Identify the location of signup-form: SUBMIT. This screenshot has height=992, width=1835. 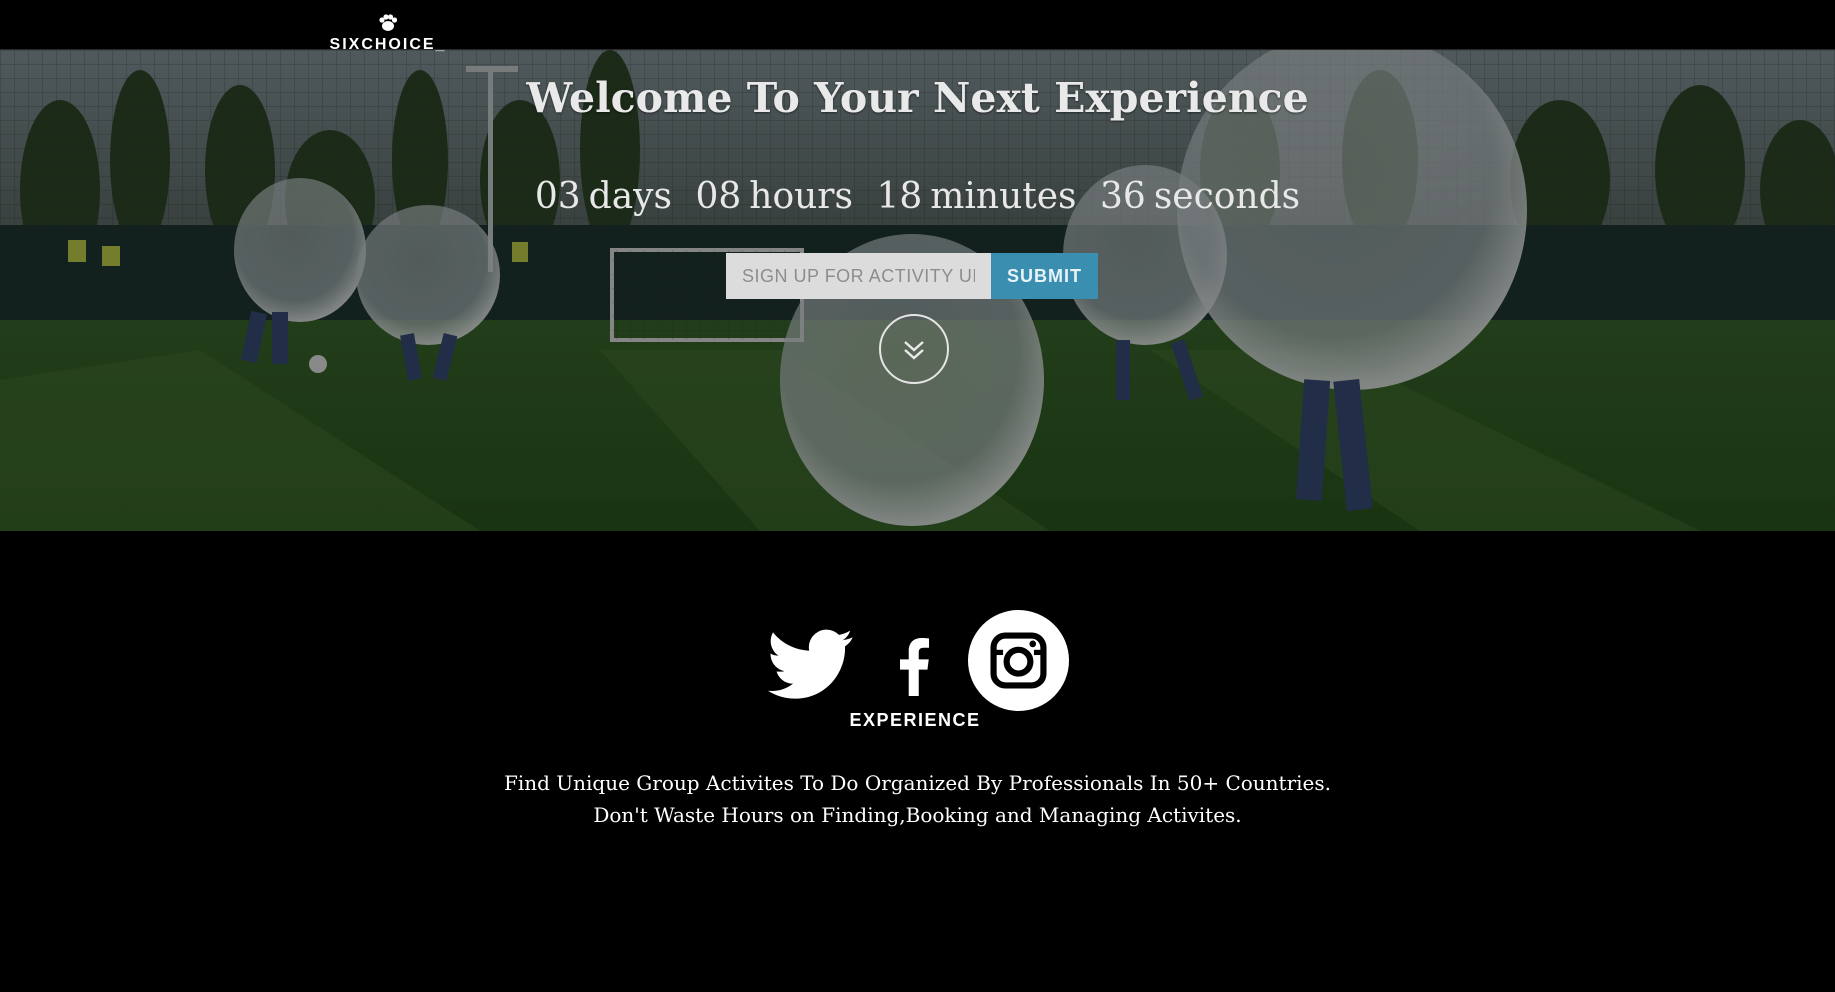
(912, 276).